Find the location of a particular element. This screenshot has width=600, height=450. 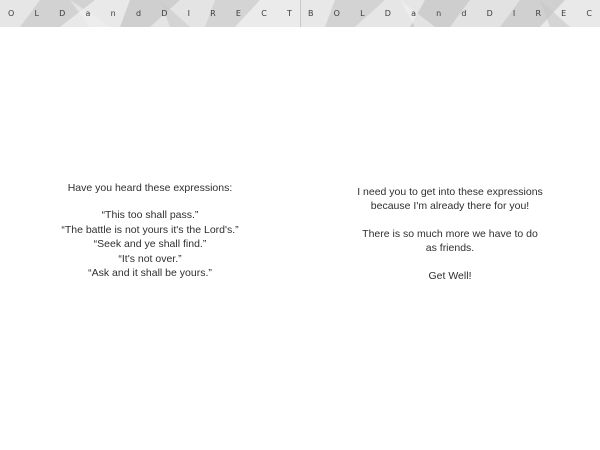

message-line: There is so much more we have to do is located at coordinates (450, 233).